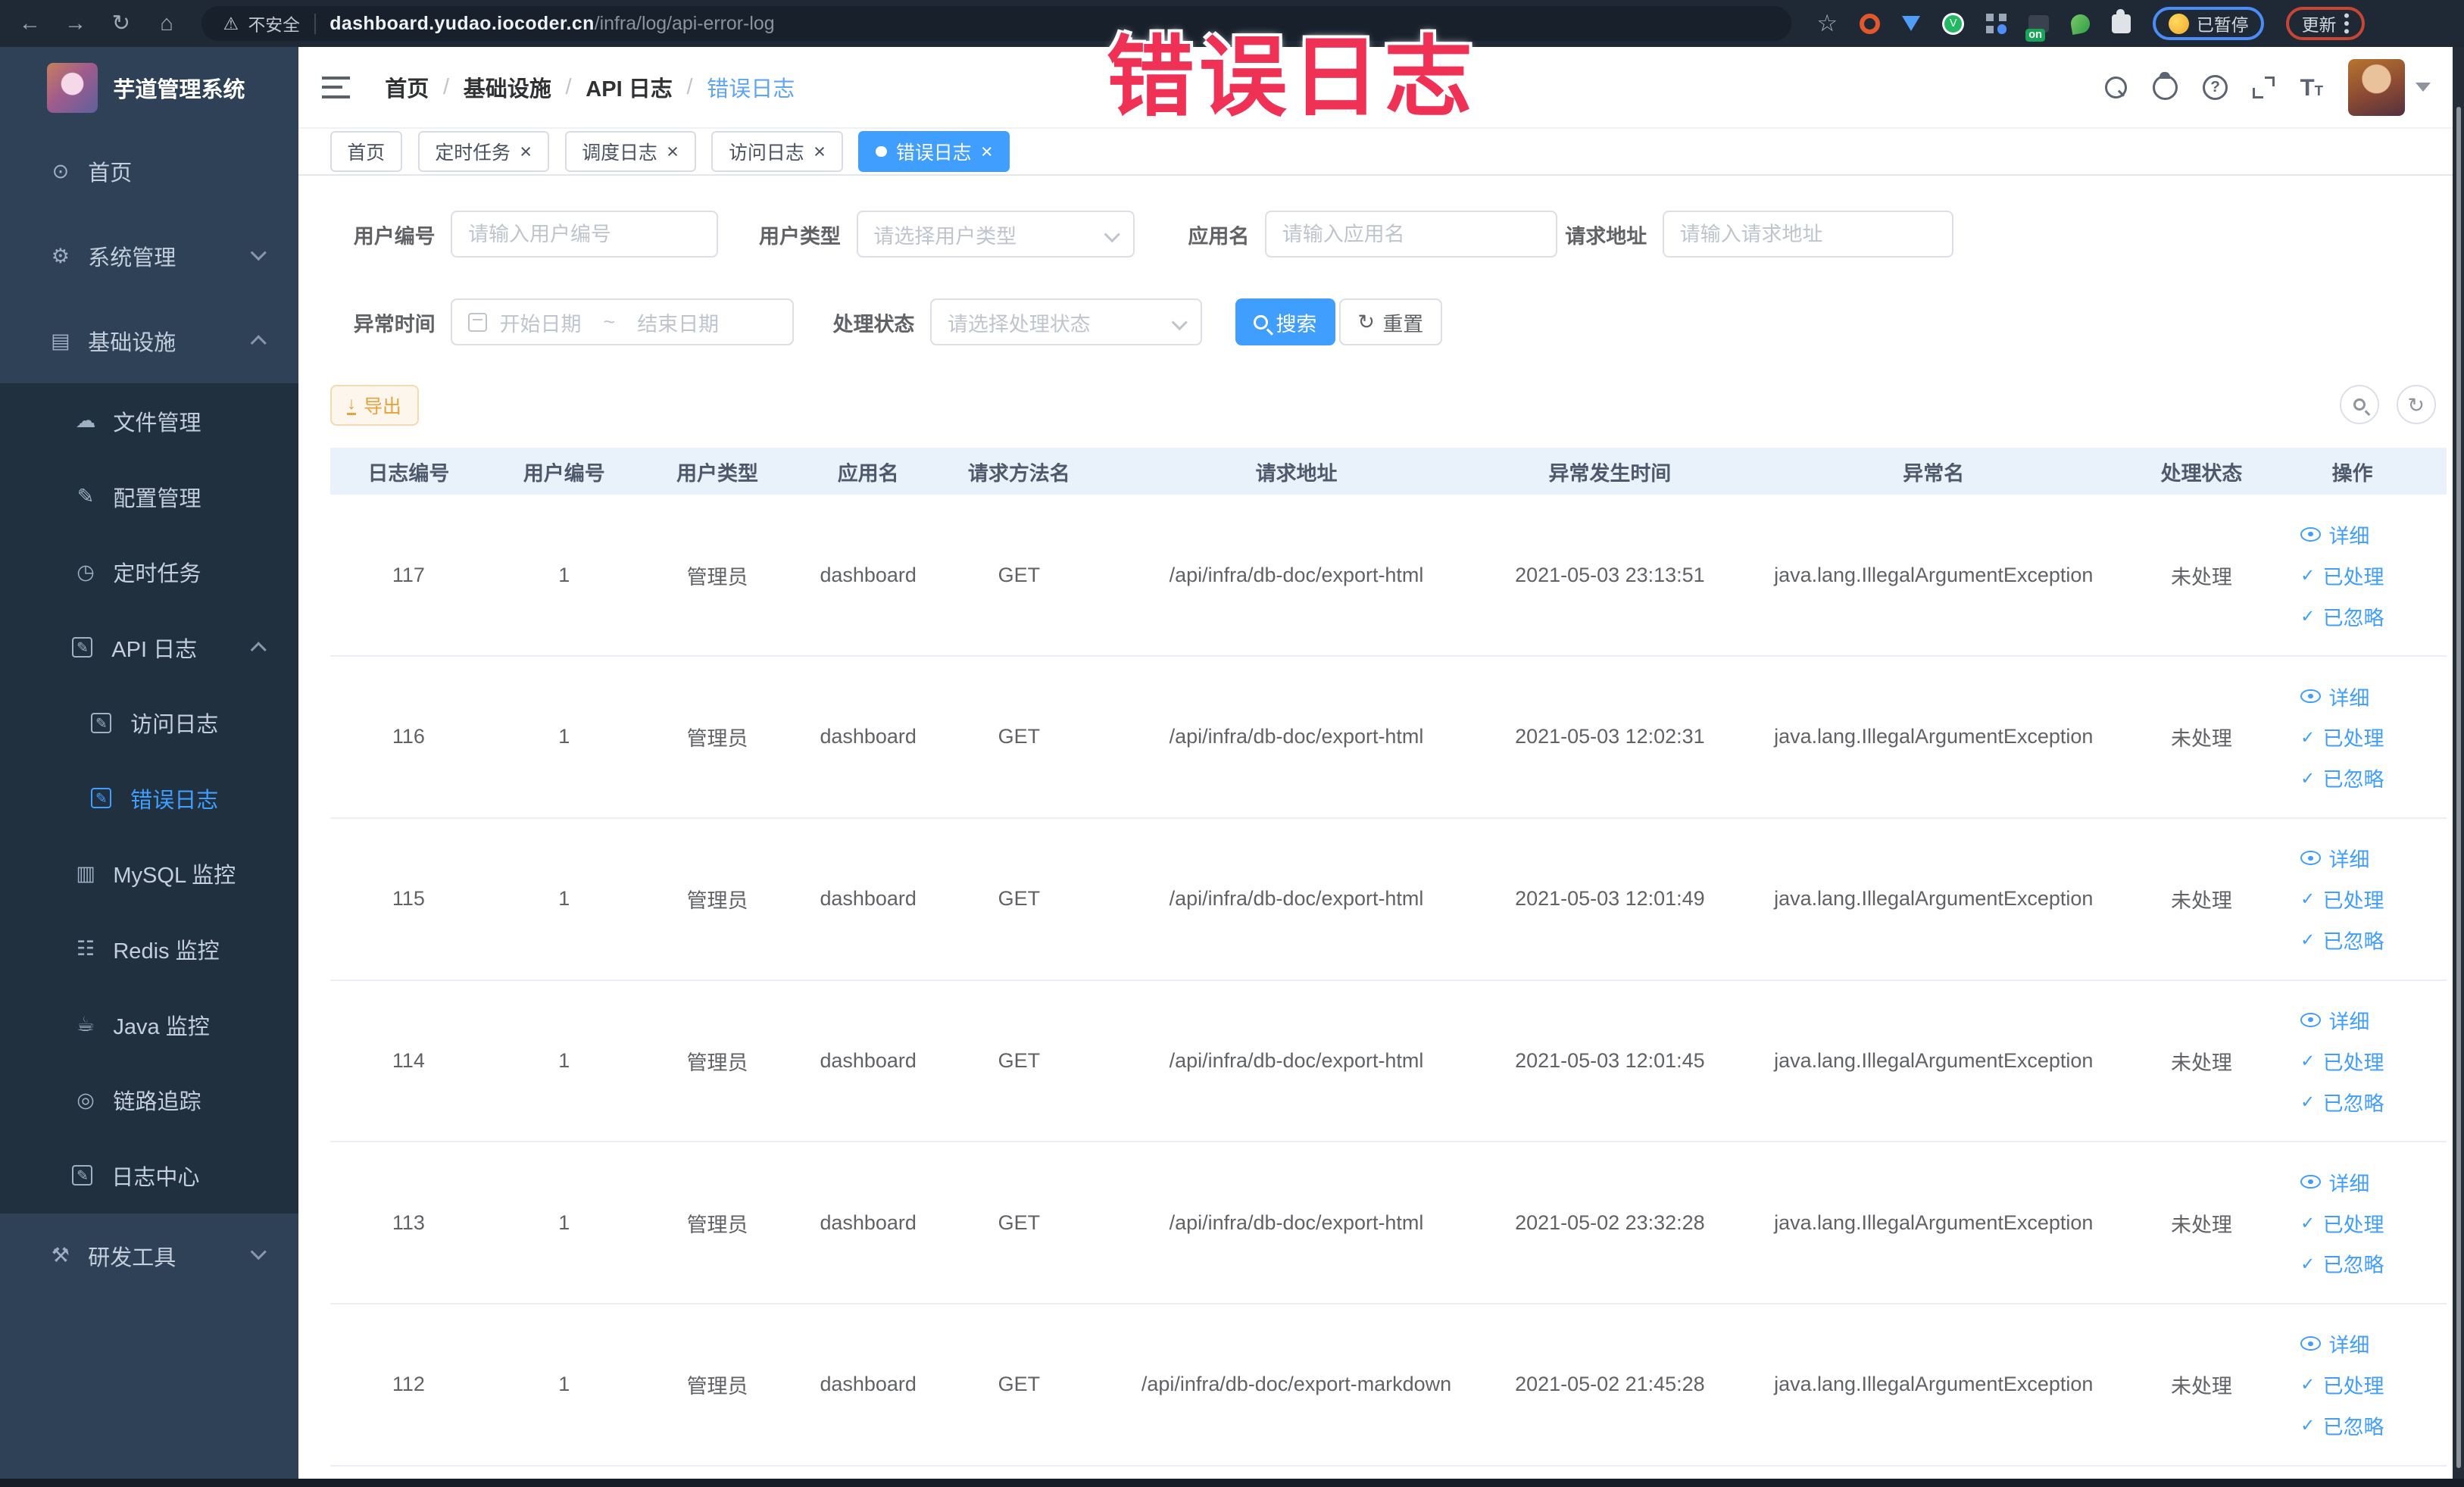 The image size is (2464, 1487). I want to click on toggle-search-button, so click(2359, 405).